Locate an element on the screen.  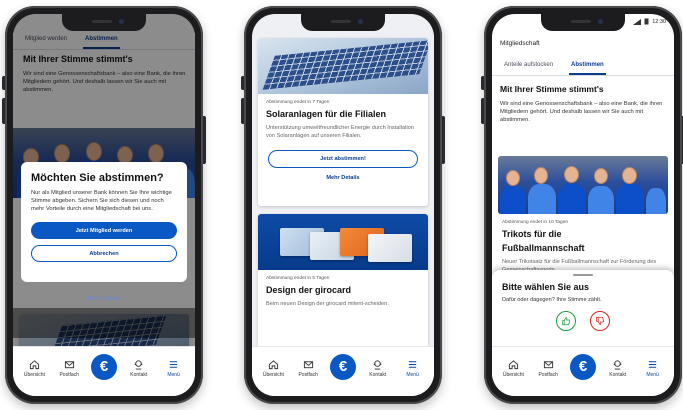
signal-icon is located at coordinates (637, 21).